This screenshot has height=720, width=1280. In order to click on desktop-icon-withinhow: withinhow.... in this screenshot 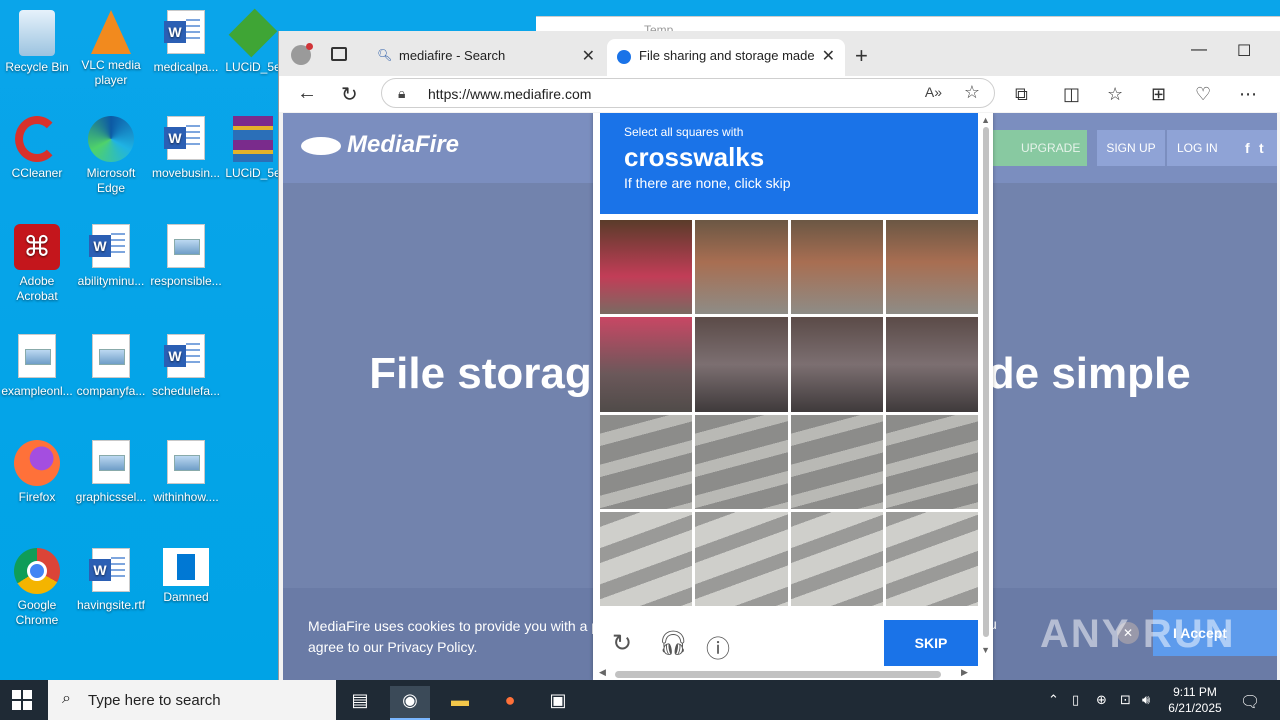, I will do `click(186, 472)`.